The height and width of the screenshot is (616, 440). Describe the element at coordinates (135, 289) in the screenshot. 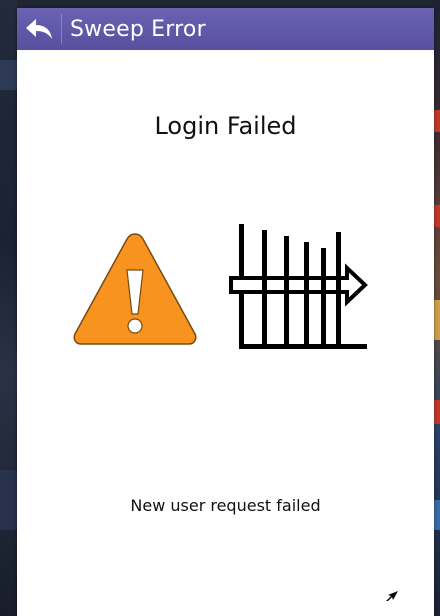

I see `warning-icon` at that location.